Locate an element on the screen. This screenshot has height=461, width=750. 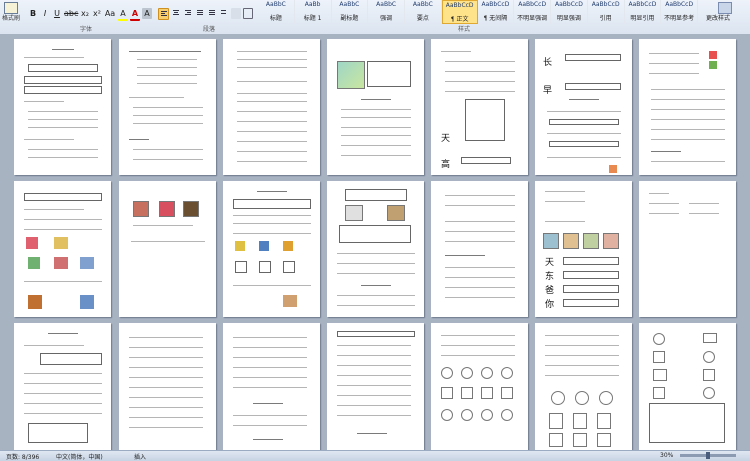
zoom-slider-thumb is located at coordinates (708, 455).